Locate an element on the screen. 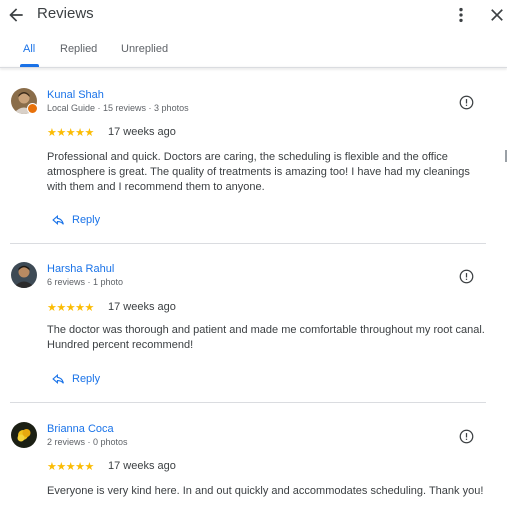 The width and height of the screenshot is (507, 507). local-guide-badge-icon is located at coordinates (32, 108).